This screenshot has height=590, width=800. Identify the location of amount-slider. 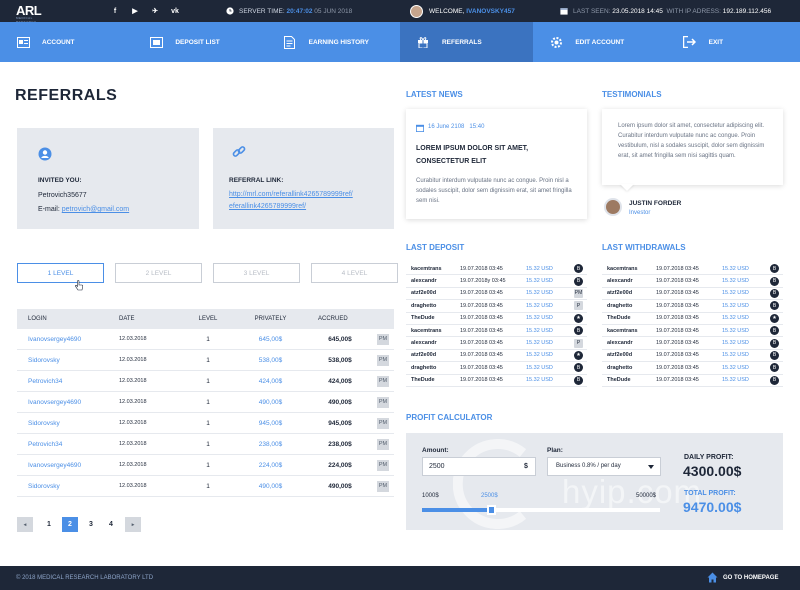
(541, 510).